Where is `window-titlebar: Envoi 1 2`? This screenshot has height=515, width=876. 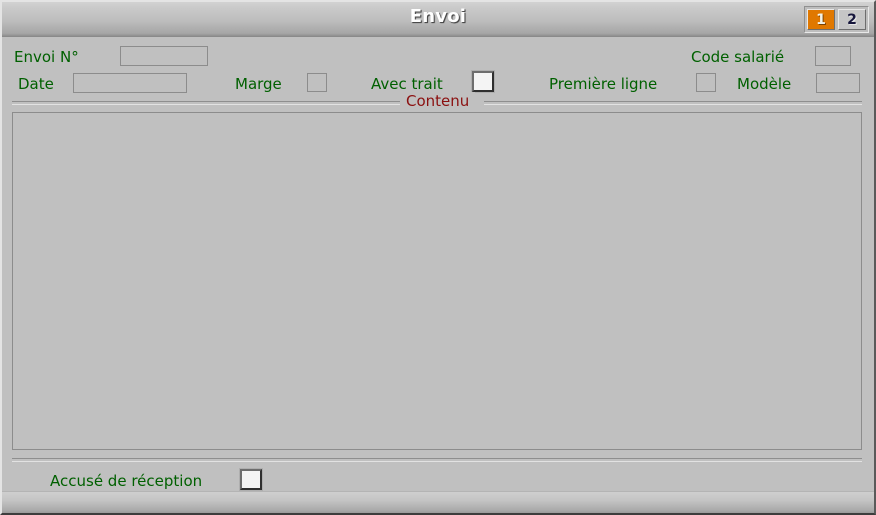
window-titlebar: Envoi 1 2 is located at coordinates (438, 19).